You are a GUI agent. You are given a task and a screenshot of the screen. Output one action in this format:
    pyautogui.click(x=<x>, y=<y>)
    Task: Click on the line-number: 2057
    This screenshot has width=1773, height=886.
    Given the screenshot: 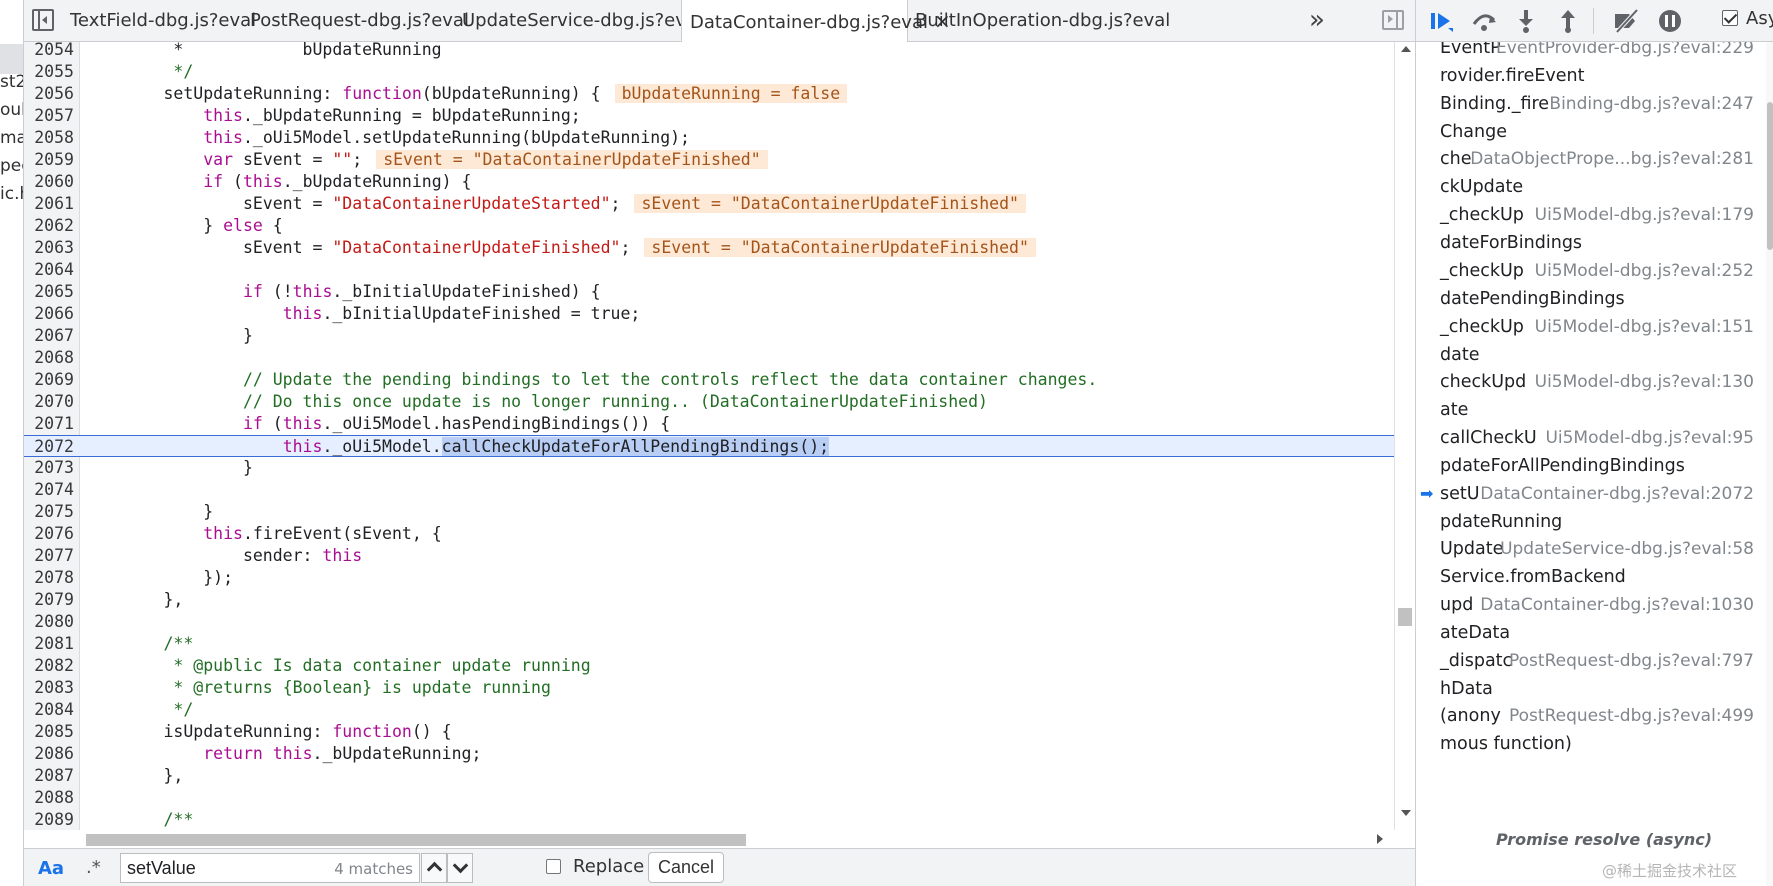 What is the action you would take?
    pyautogui.click(x=49, y=116)
    